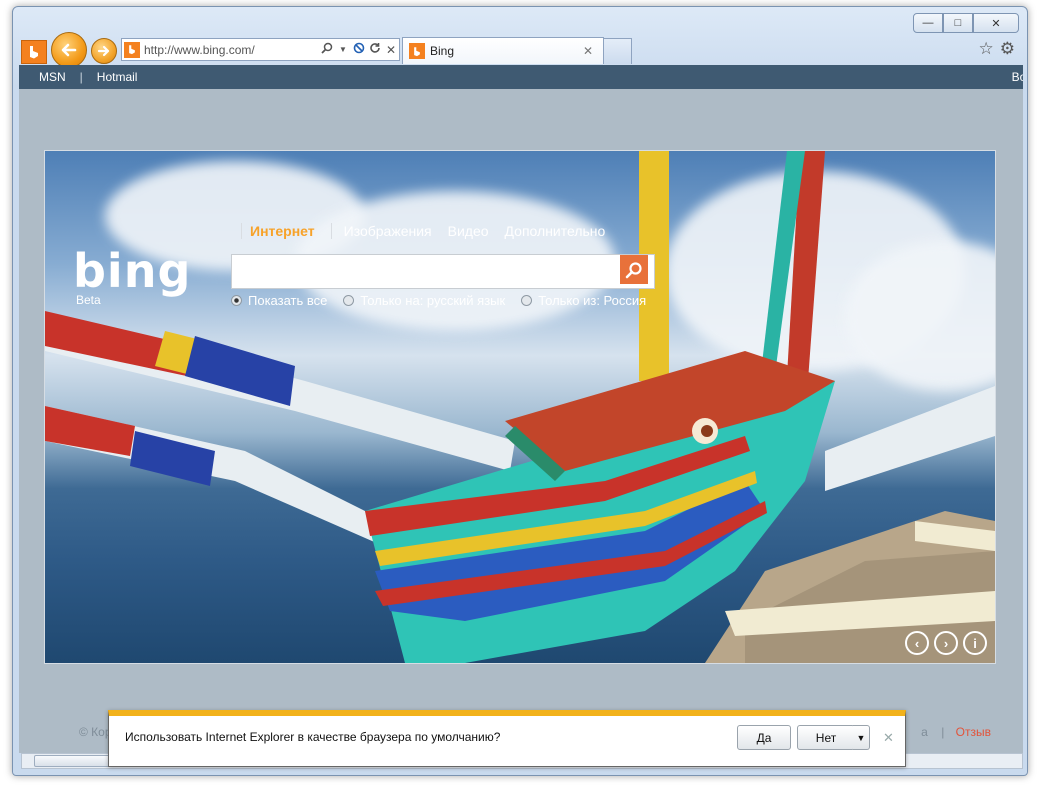 This screenshot has width=1046, height=795. What do you see at coordinates (278, 231) in the screenshot?
I see `tab-internet: Интернет` at bounding box center [278, 231].